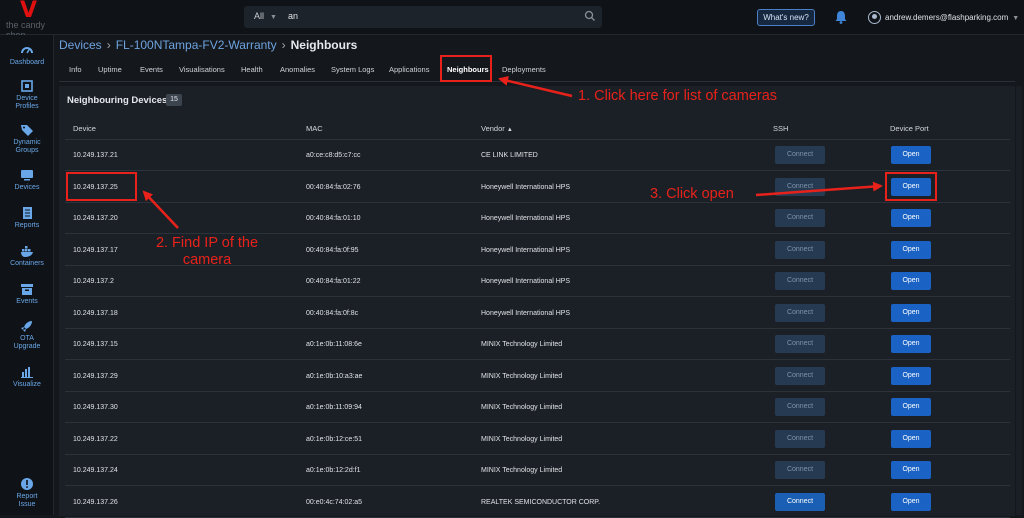 This screenshot has width=1024, height=518. Describe the element at coordinates (297, 69) in the screenshot. I see `tab-anomalies: Anomalies` at that location.